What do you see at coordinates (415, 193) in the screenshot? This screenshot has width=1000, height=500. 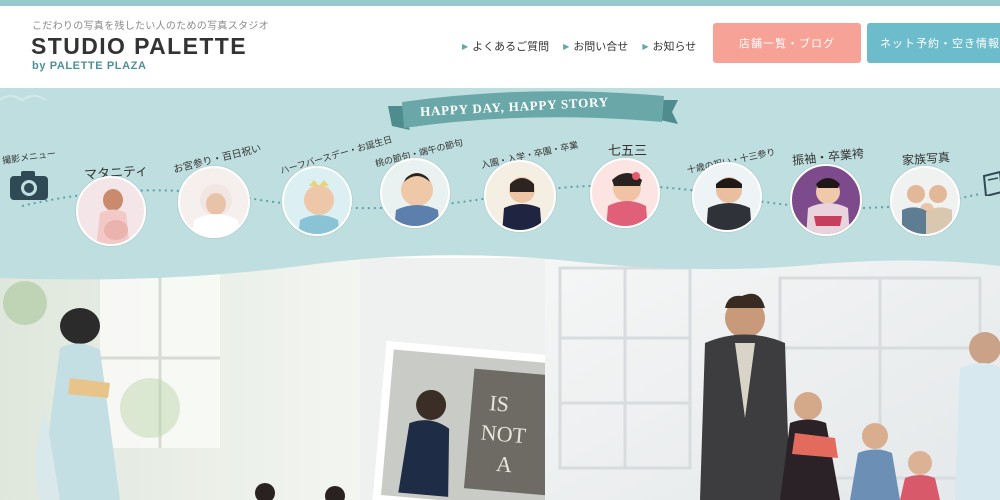 I see `sekku-photo` at bounding box center [415, 193].